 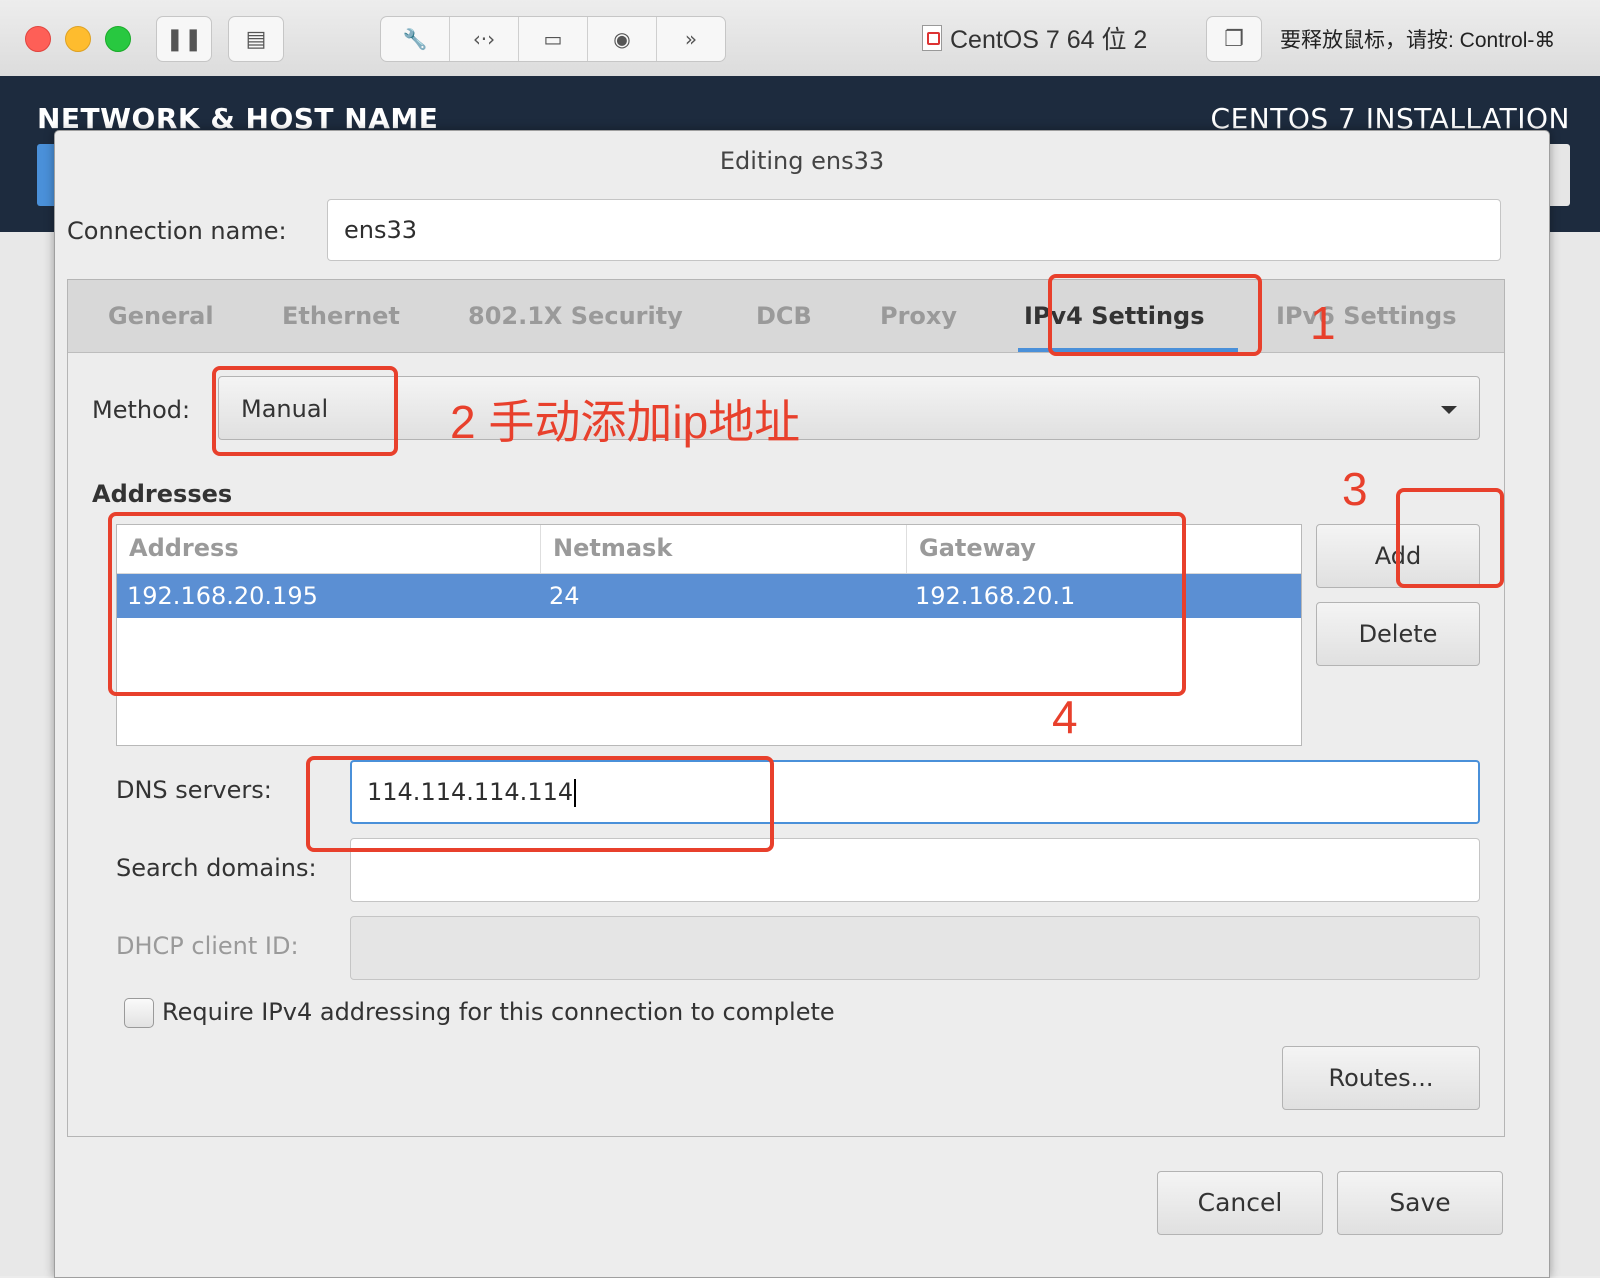 I want to click on tab-dcb: DCB, so click(x=784, y=316).